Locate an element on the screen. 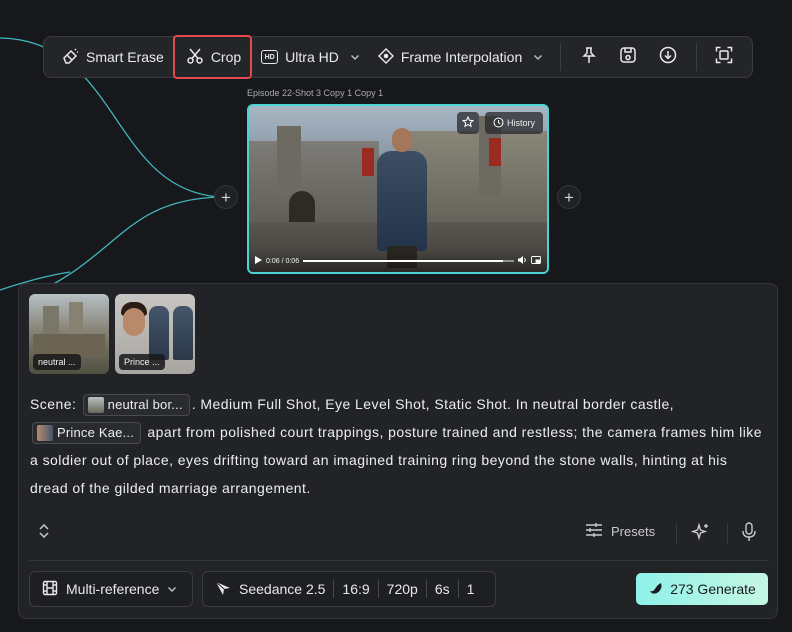 Image resolution: width=792 pixels, height=632 pixels. history-icon is located at coordinates (498, 123).